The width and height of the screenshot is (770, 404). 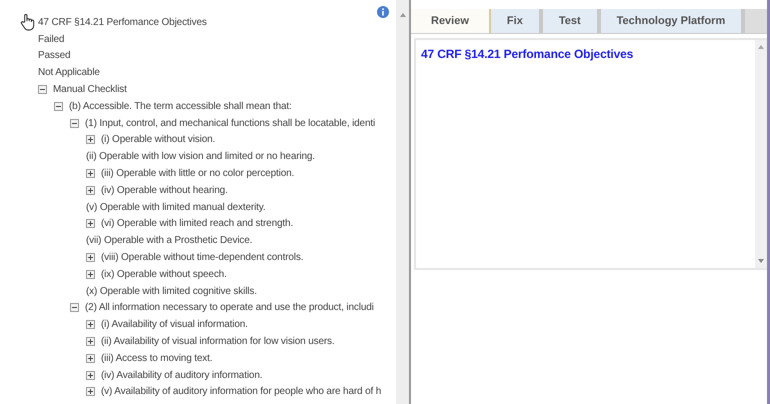 What do you see at coordinates (122, 22) in the screenshot?
I see `tree-item: 47 CRF §14.21 Perfomance Objectives` at bounding box center [122, 22].